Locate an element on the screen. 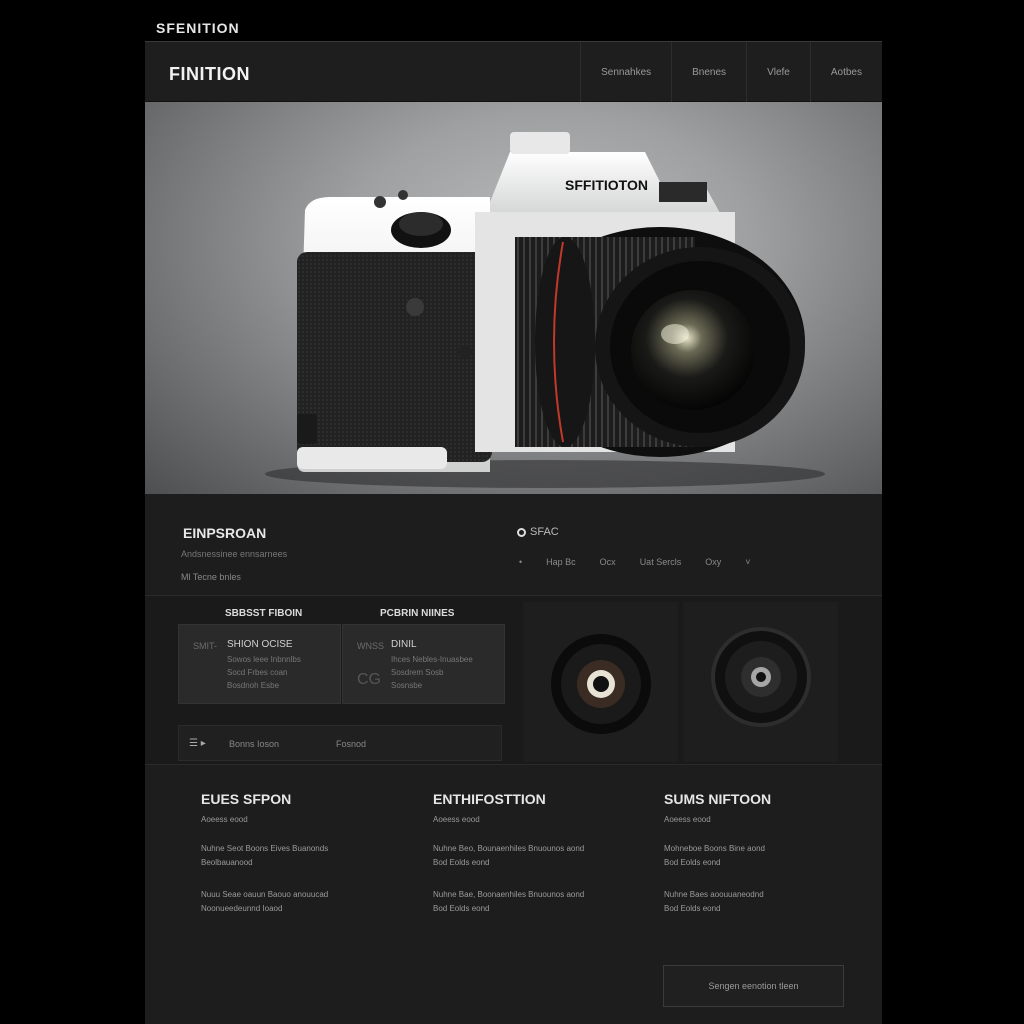 This screenshot has height=1024, width=1024. radio-icon is located at coordinates (521, 532).